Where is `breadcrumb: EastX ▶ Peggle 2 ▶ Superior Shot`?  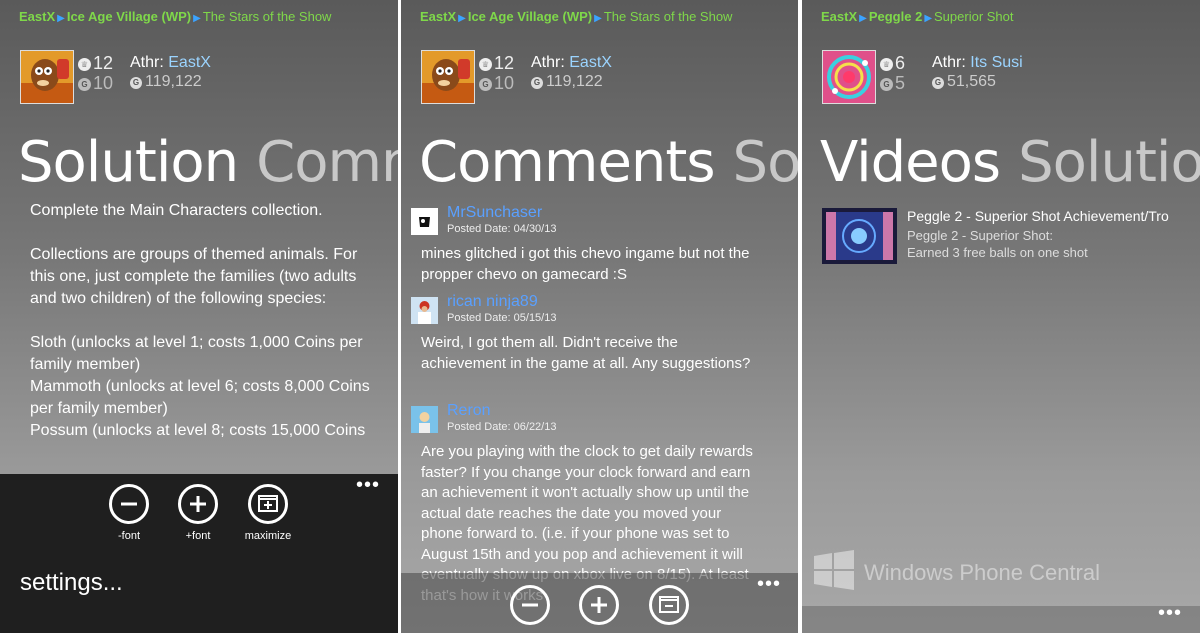 breadcrumb: EastX ▶ Peggle 2 ▶ Superior Shot is located at coordinates (917, 16).